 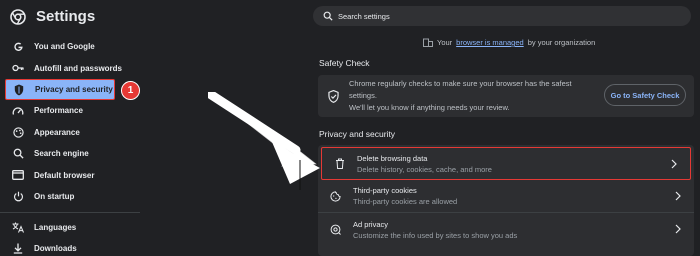 I want to click on sidebar-item-search-engine: Search engine, so click(x=72, y=154).